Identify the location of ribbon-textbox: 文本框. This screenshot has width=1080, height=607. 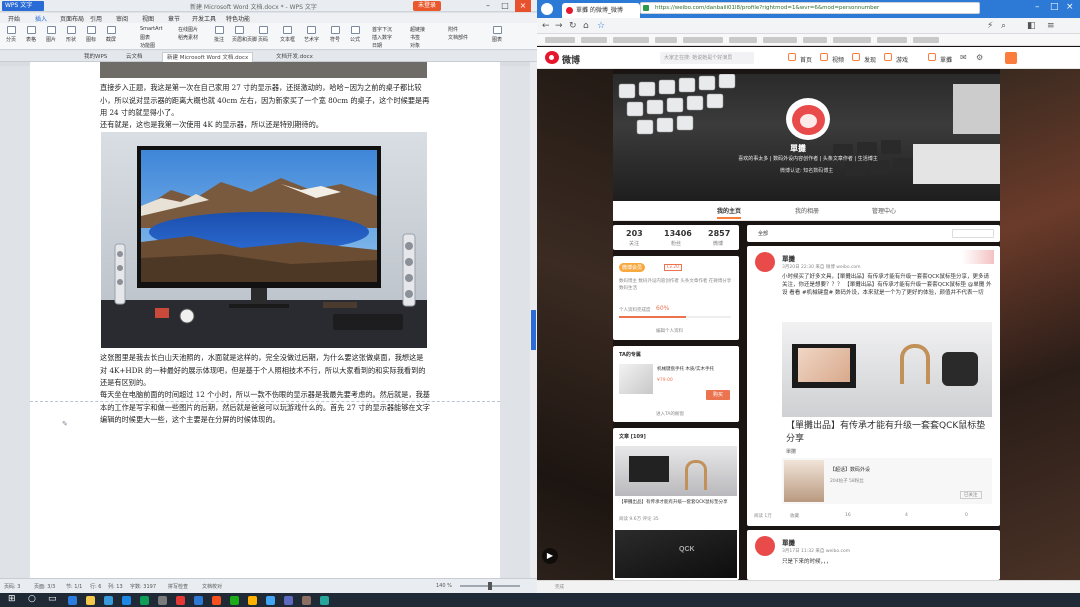
(287, 34).